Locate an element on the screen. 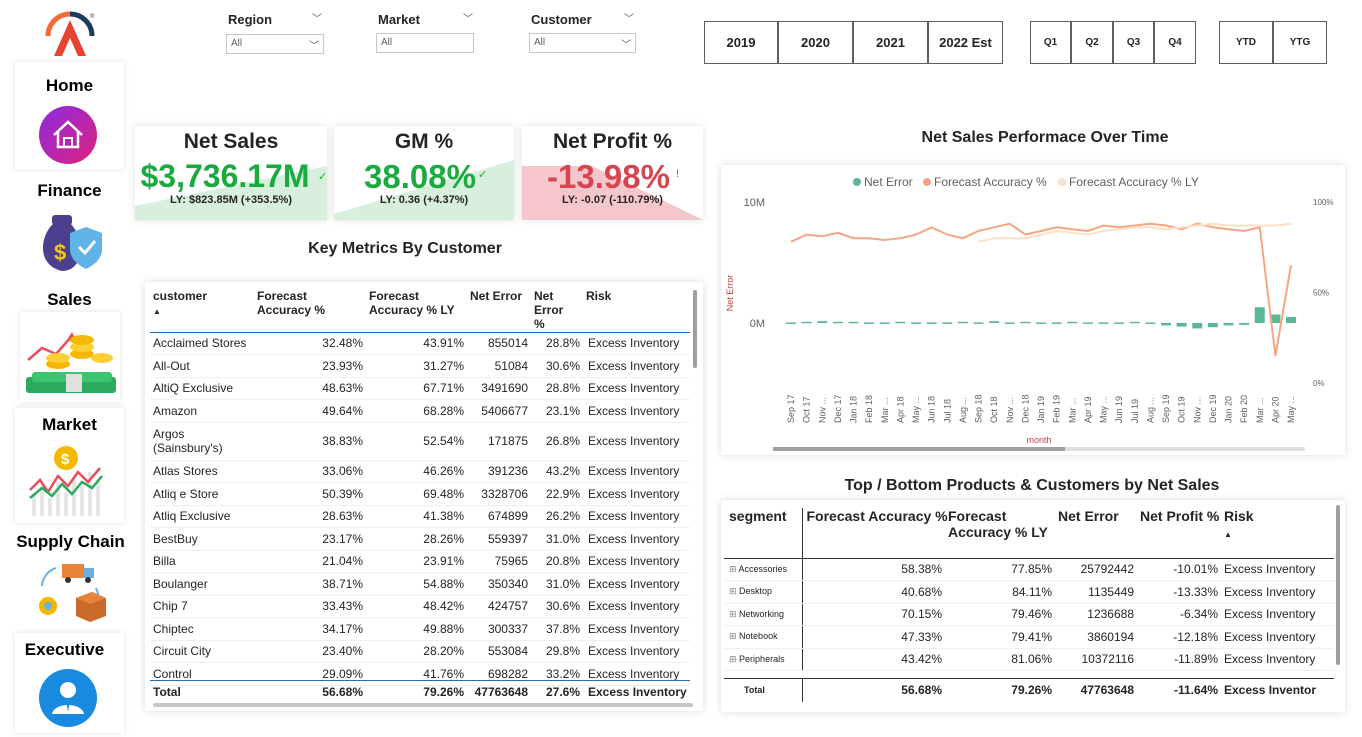 The image size is (1362, 737). chart-scrollbar-thumb is located at coordinates (919, 449).